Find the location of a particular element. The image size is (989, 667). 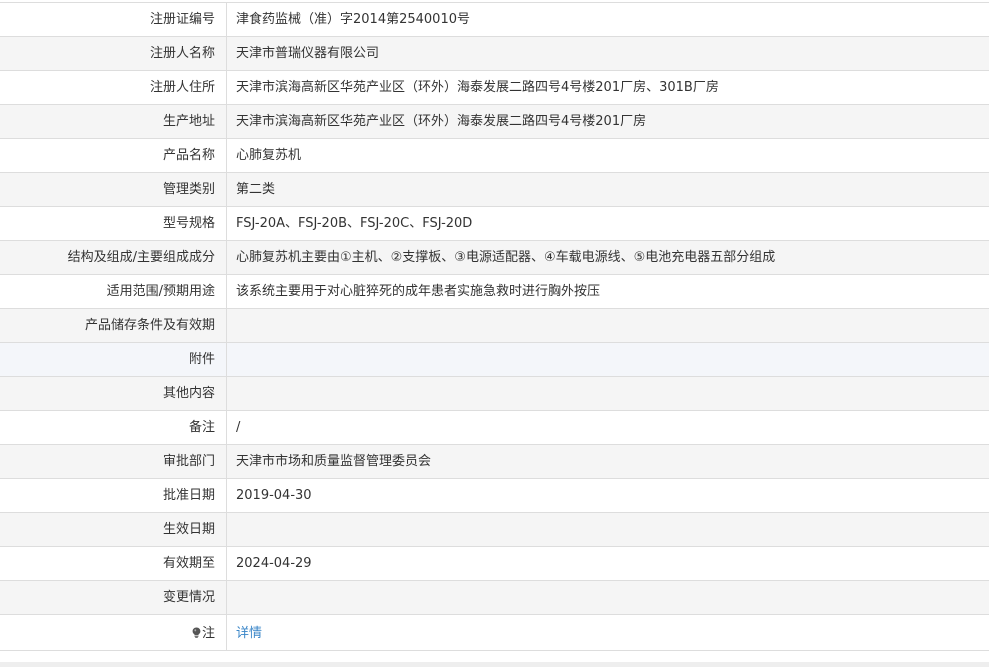

field-label: 适用范围/预期用途 is located at coordinates (113, 291).